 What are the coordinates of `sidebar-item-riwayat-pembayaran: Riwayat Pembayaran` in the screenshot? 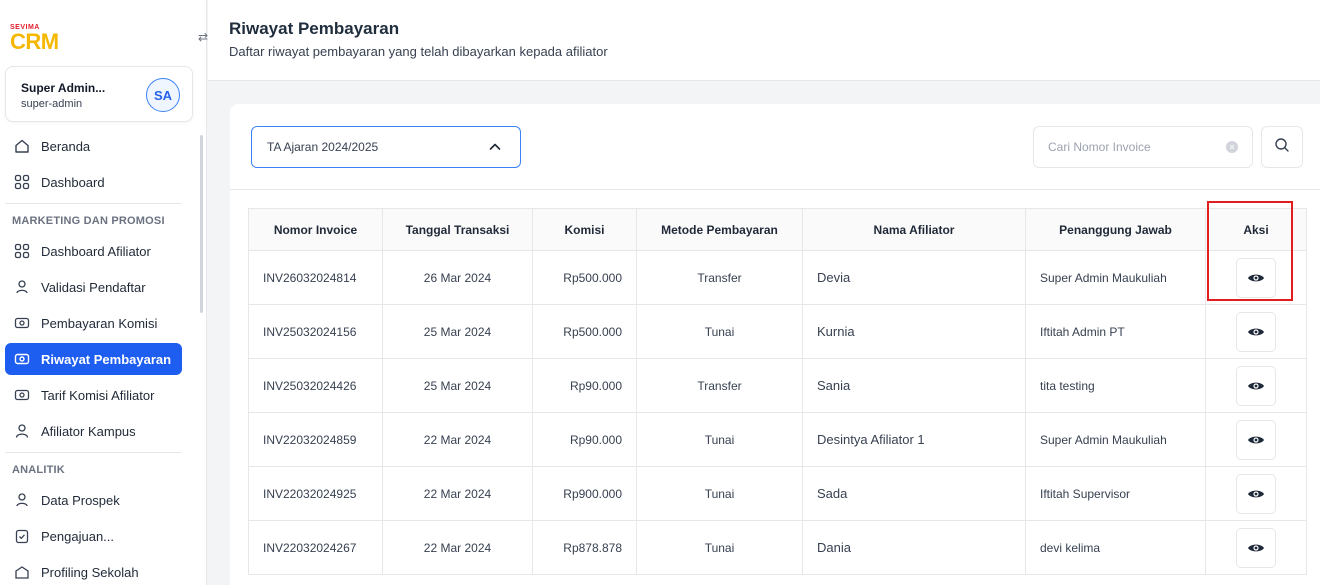 It's located at (93, 359).